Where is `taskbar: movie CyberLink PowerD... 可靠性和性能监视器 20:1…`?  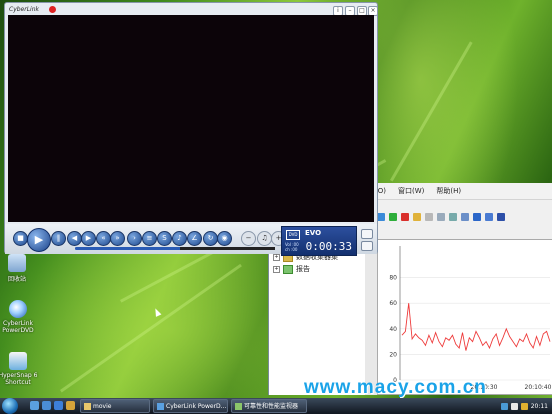 taskbar: movie CyberLink PowerD... 可靠性和性能监视器 20:1… is located at coordinates (276, 406).